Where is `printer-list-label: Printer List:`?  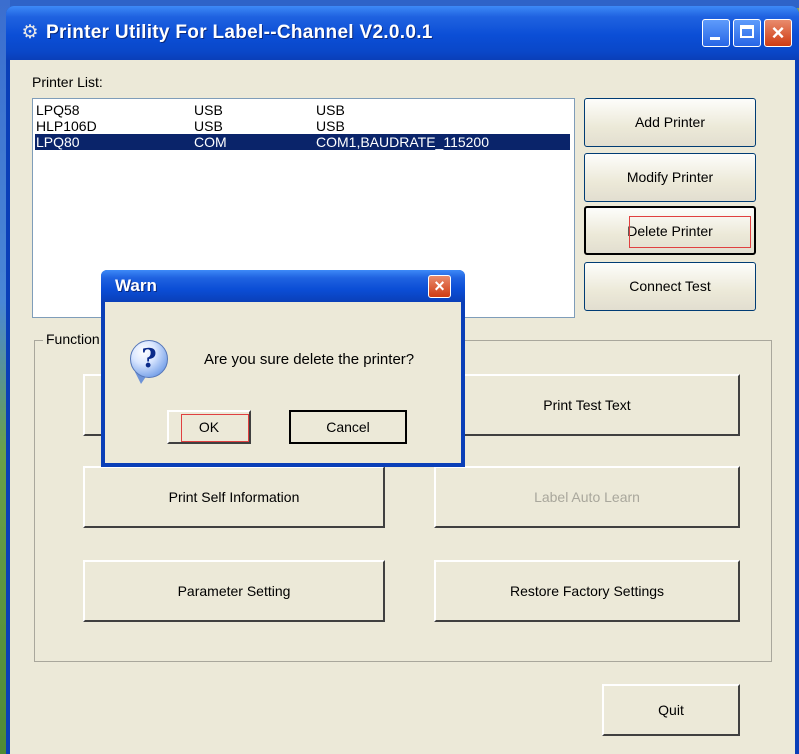 printer-list-label: Printer List: is located at coordinates (67, 82).